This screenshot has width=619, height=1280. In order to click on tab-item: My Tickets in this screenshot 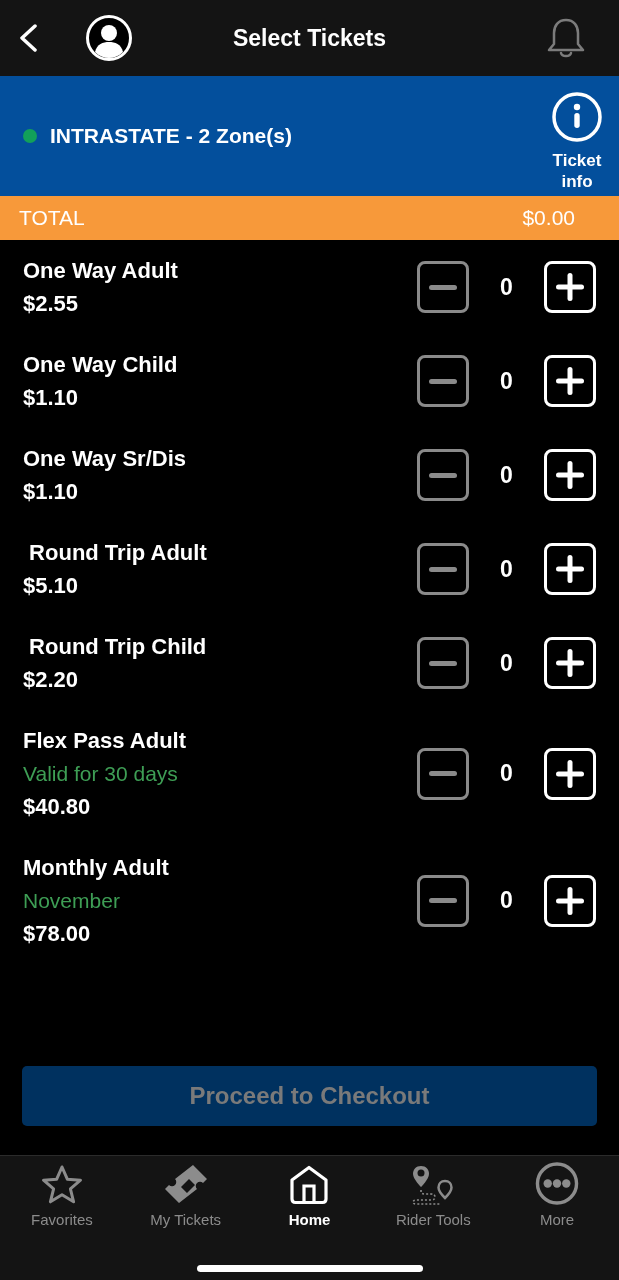, I will do `click(185, 1195)`.